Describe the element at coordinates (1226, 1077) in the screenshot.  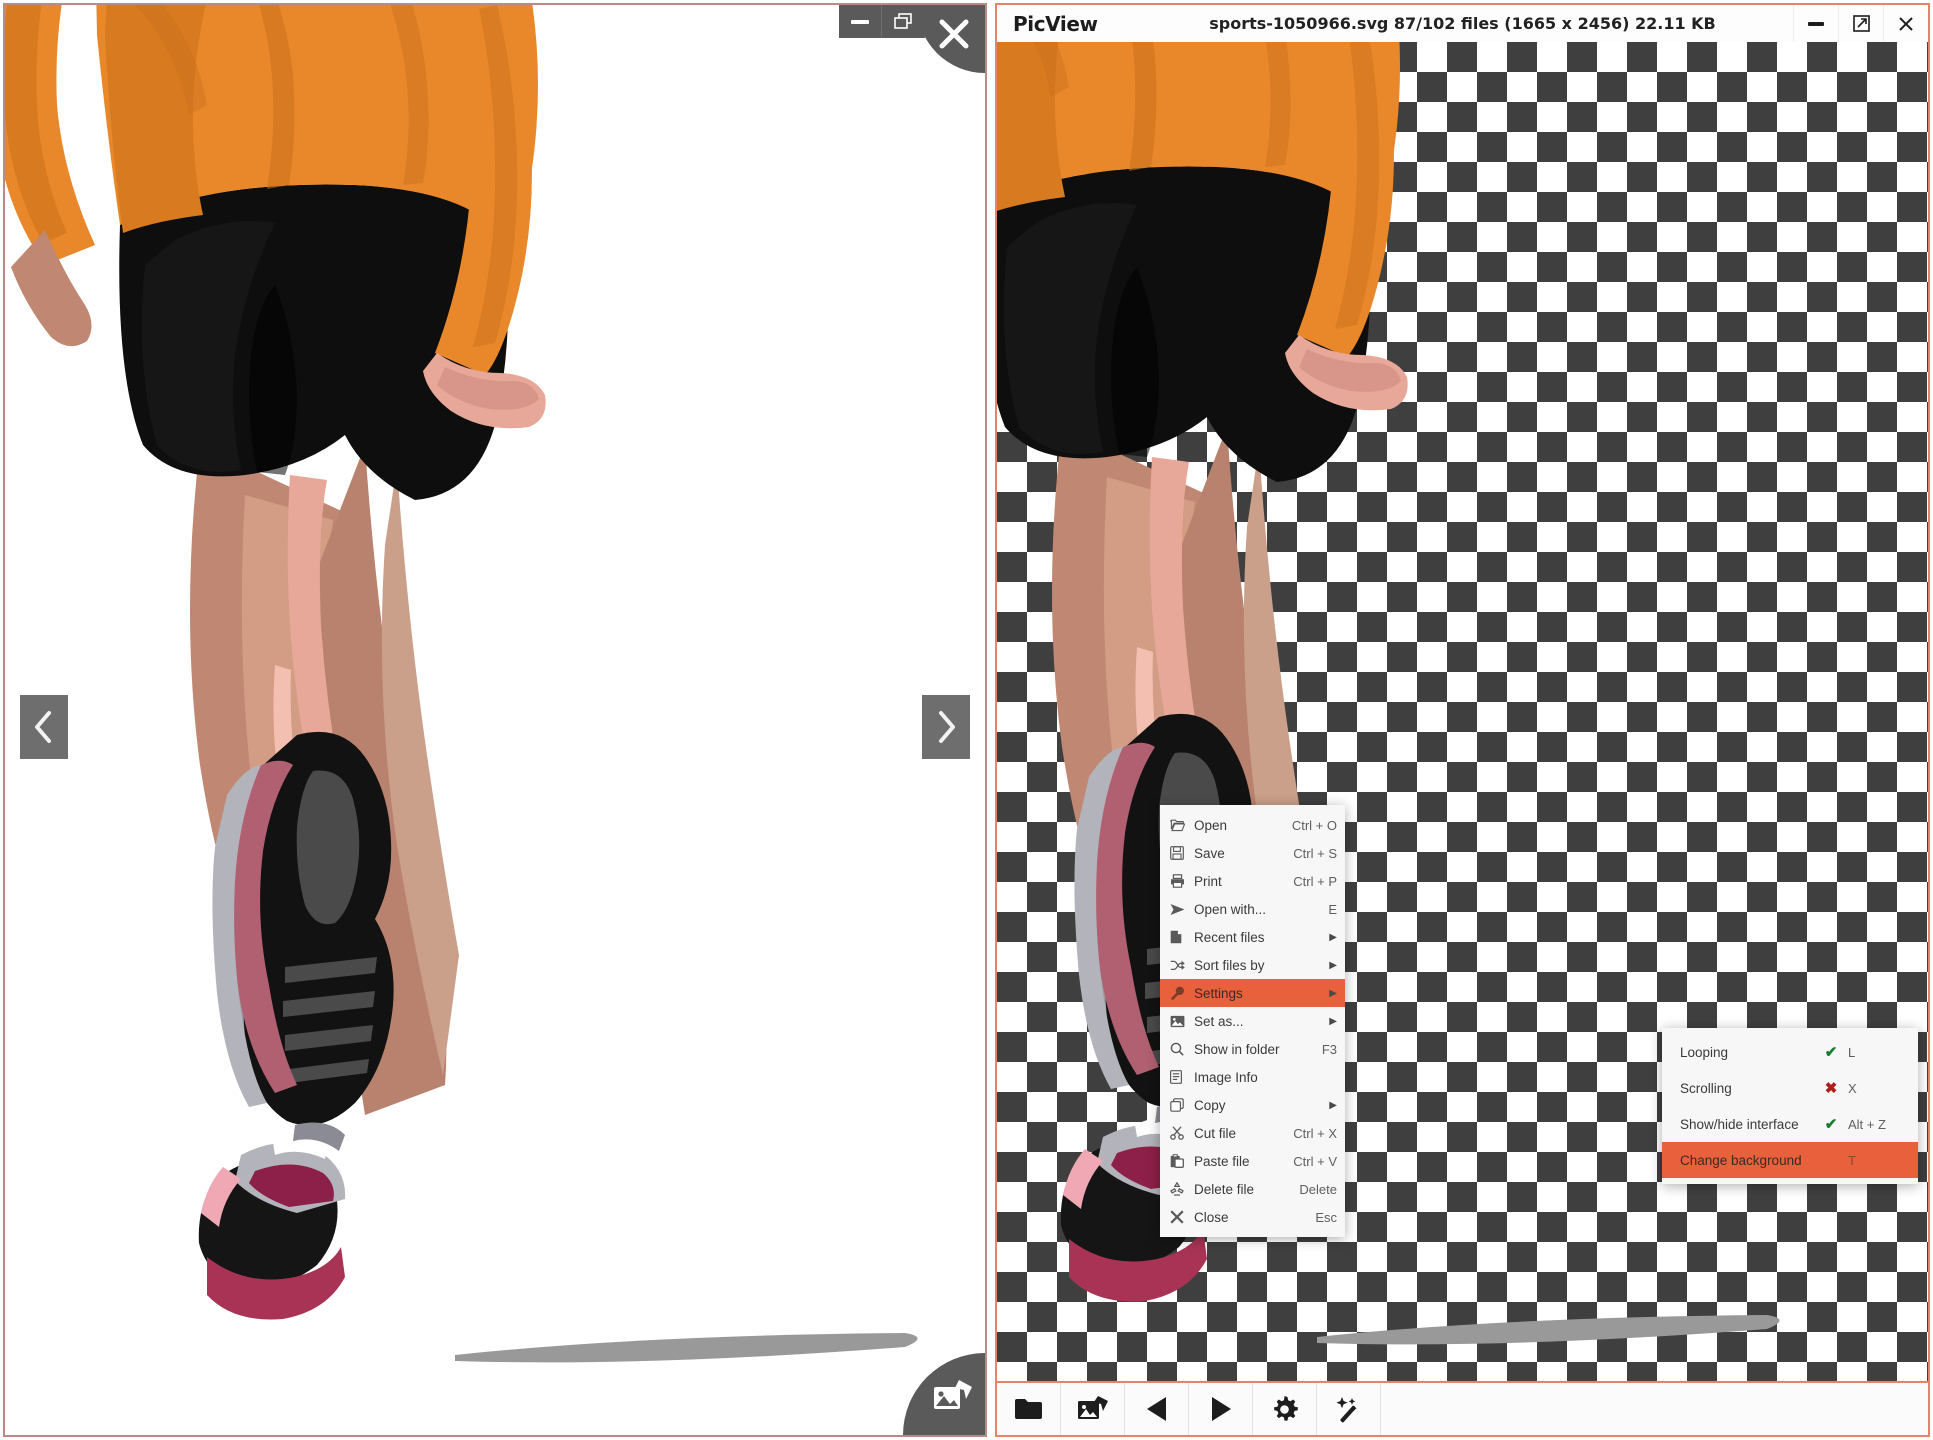
I see `context-menu-item-label: Image Info` at that location.